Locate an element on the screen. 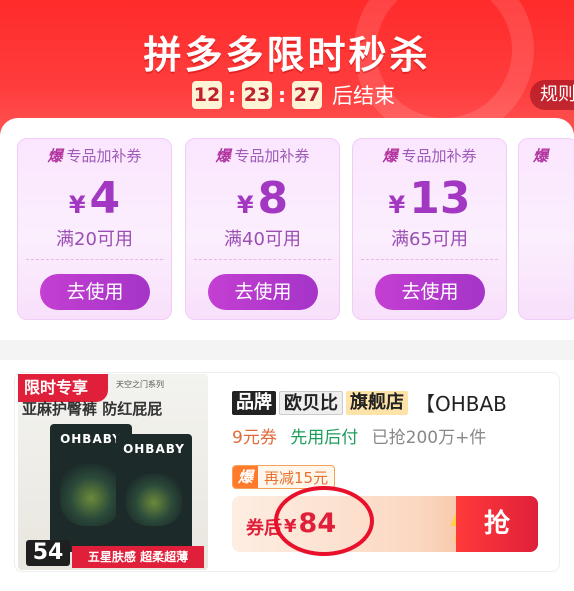 This screenshot has width=574, height=591. extra-discount-text: 再减15元 is located at coordinates (296, 477).